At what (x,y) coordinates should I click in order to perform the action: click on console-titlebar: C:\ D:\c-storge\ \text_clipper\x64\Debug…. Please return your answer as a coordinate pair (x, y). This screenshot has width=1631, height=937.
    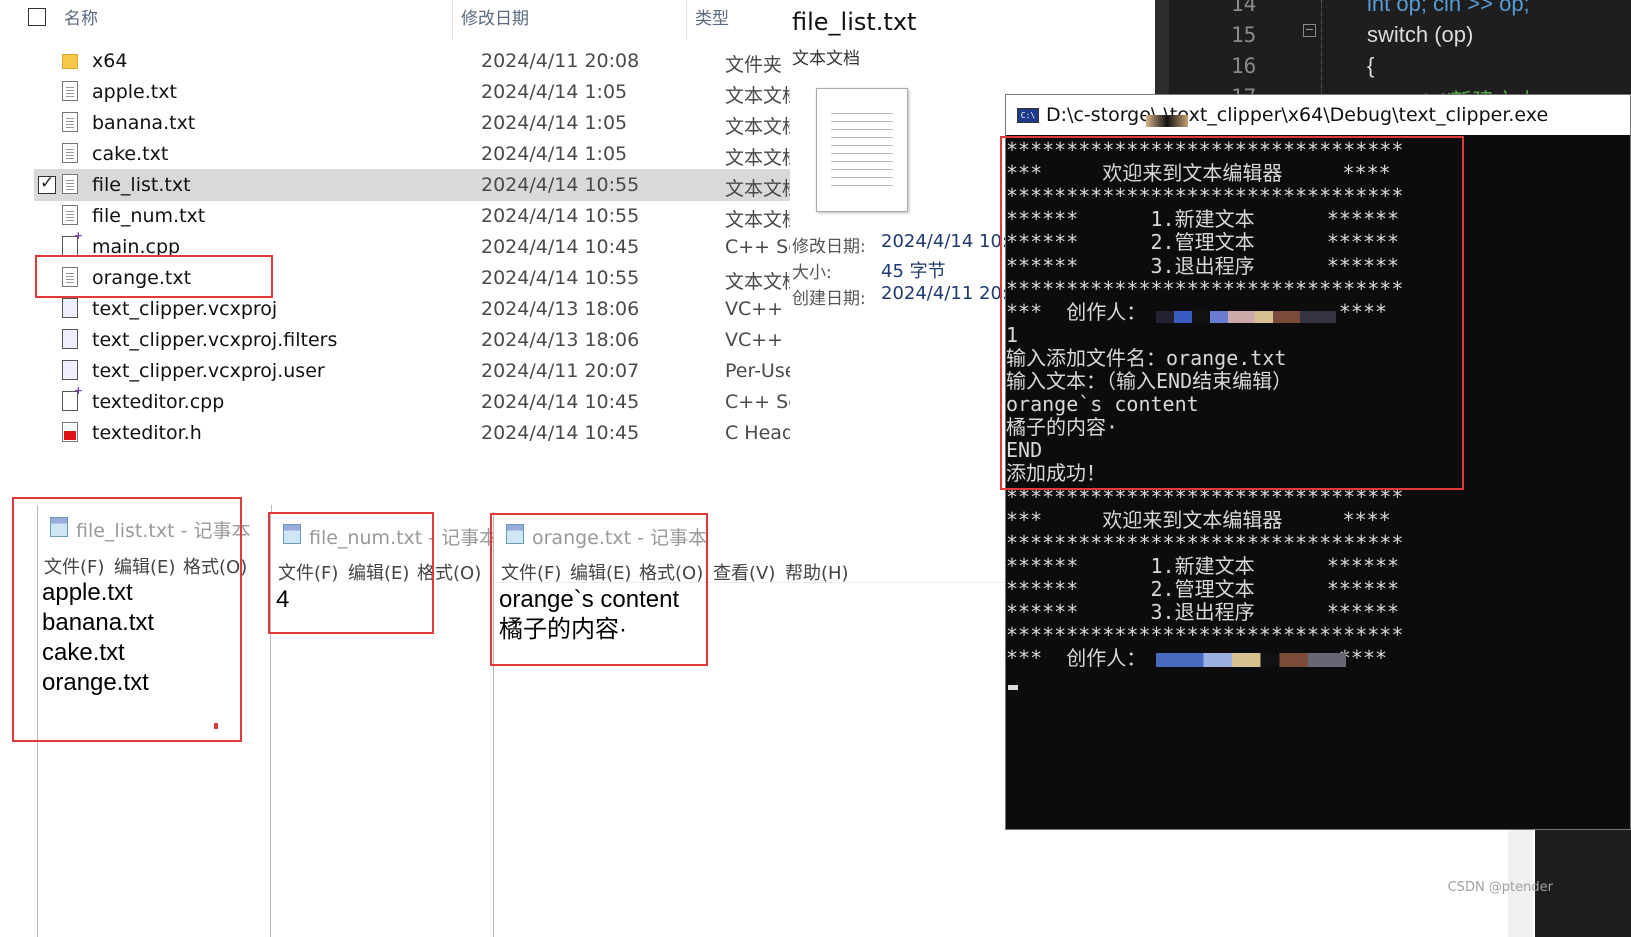
    Looking at the image, I should click on (1318, 115).